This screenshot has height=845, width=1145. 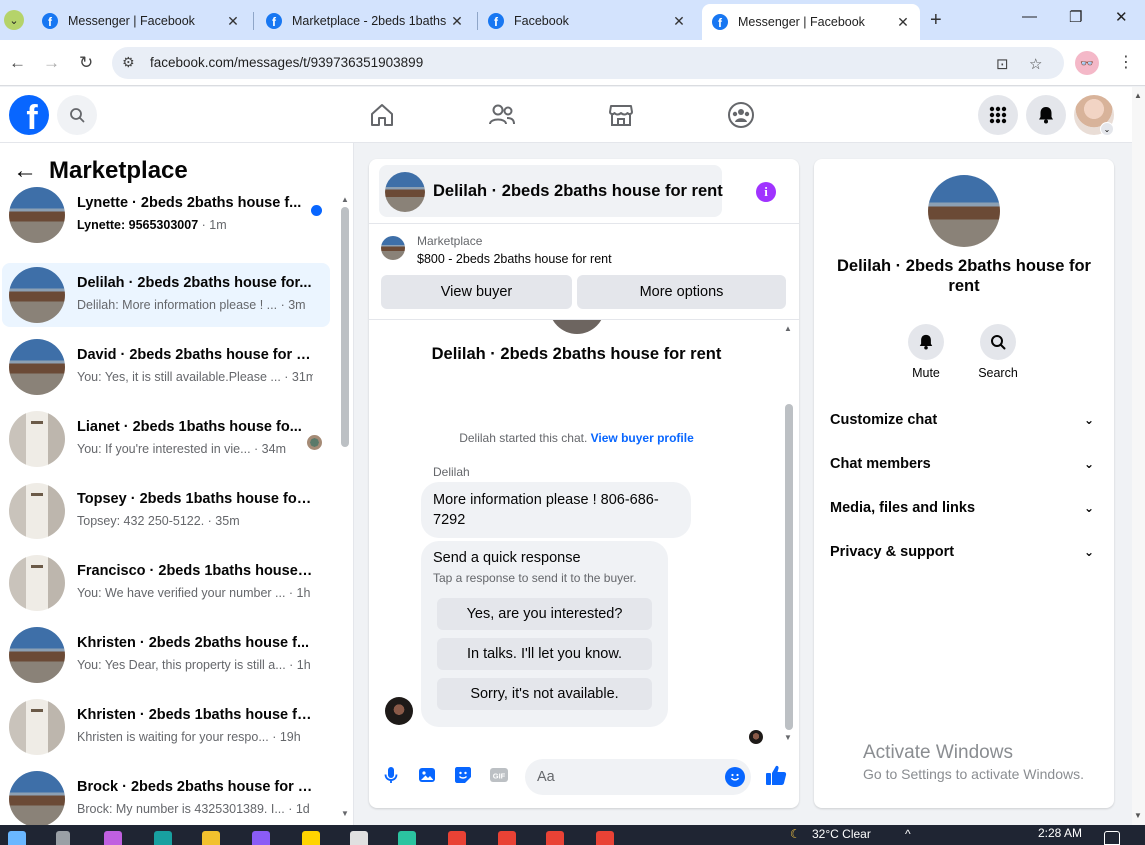 What do you see at coordinates (345, 327) in the screenshot?
I see `sidebar-scrollbar` at bounding box center [345, 327].